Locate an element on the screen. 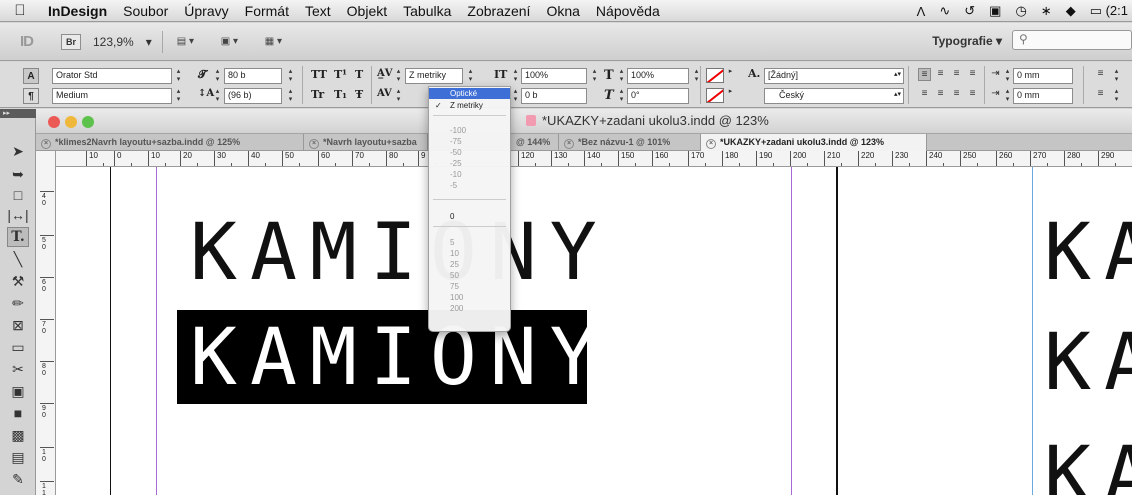 The height and width of the screenshot is (495, 1132). timemachine-icon: ◷ is located at coordinates (1020, 11).